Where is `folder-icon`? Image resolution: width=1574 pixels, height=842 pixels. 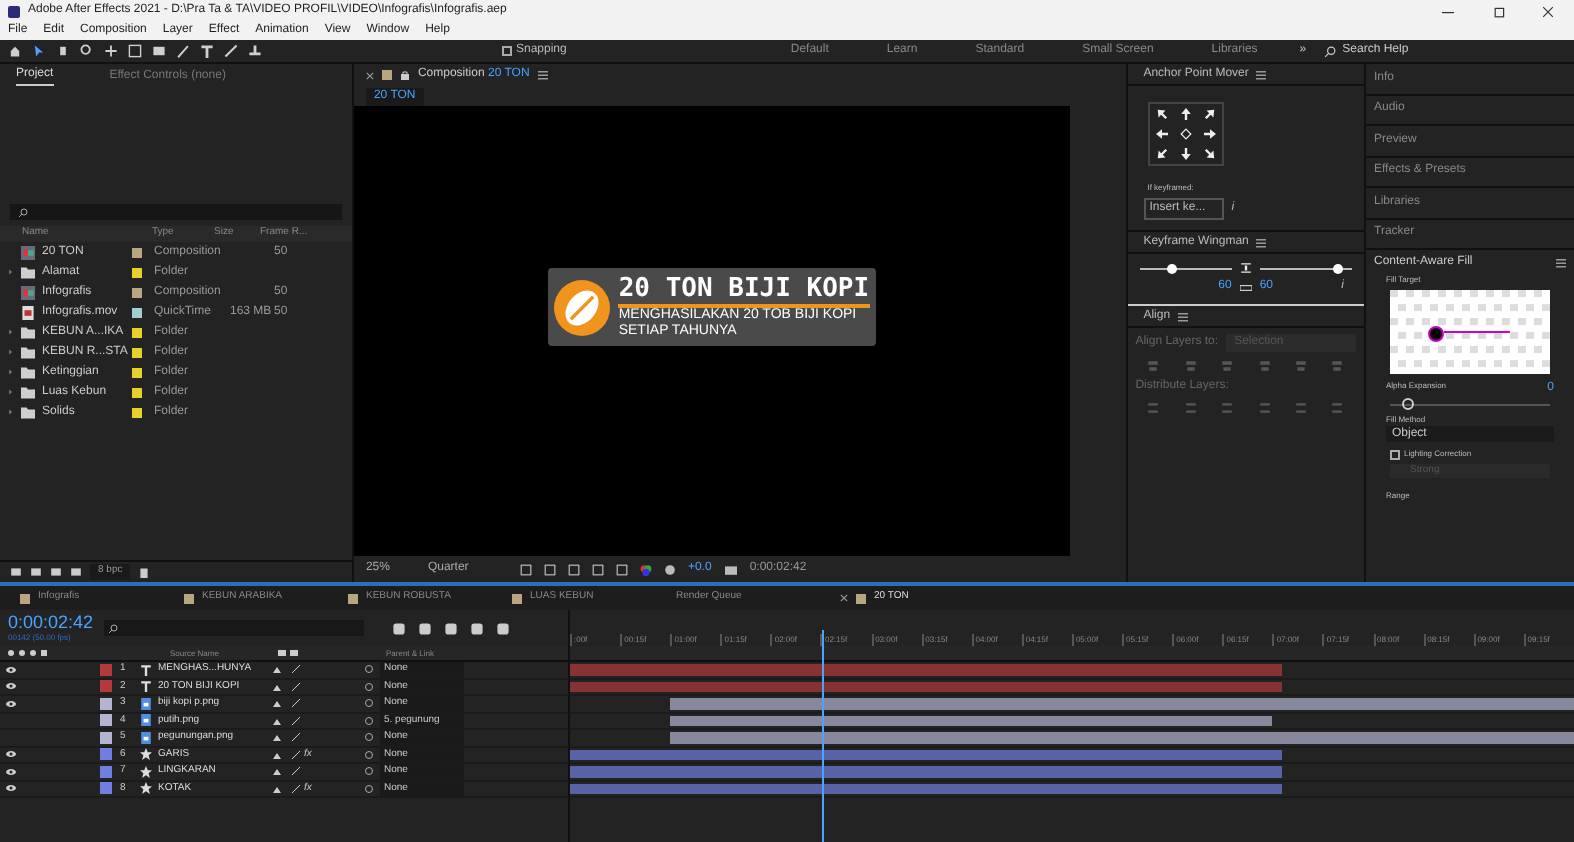
folder-icon is located at coordinates (28, 272).